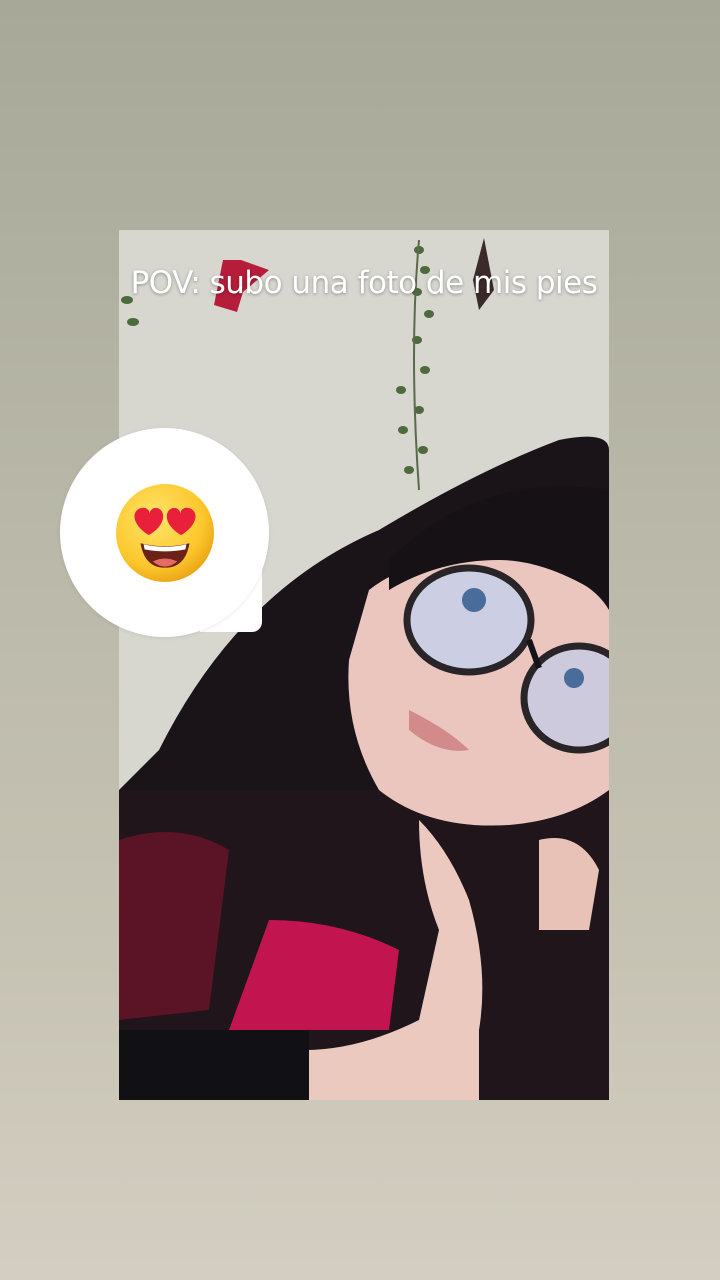 The image size is (720, 1280). I want to click on story-caption: POV: subo una foto de mis pies, so click(364, 283).